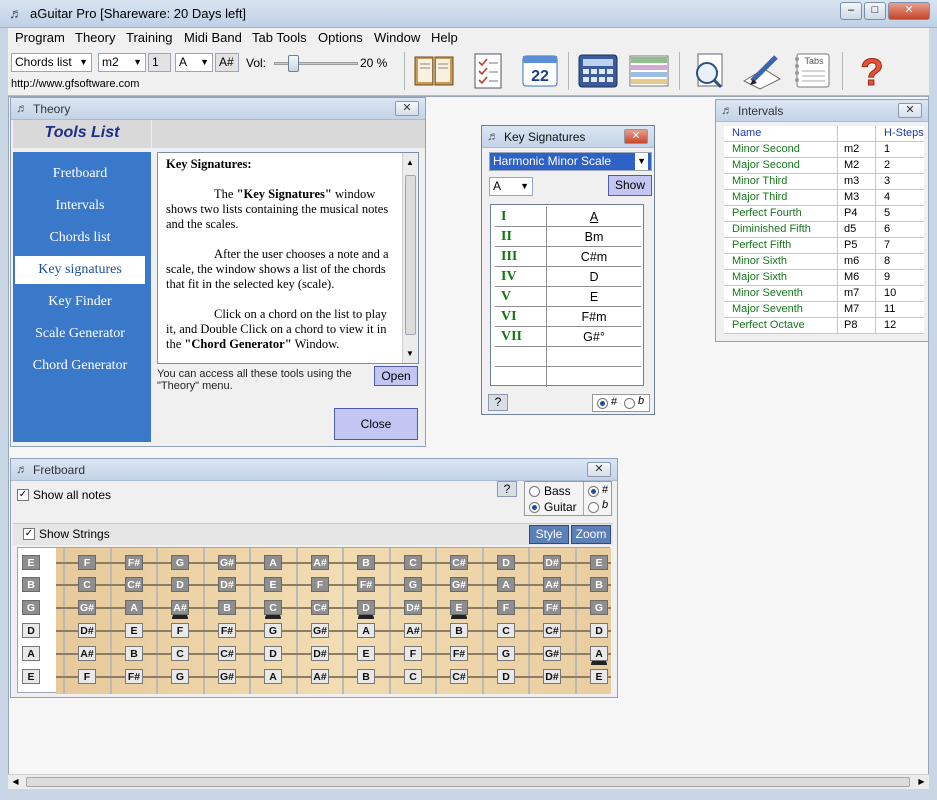  I want to click on table-row: Perfect Fourth P4 5, so click(824, 214).